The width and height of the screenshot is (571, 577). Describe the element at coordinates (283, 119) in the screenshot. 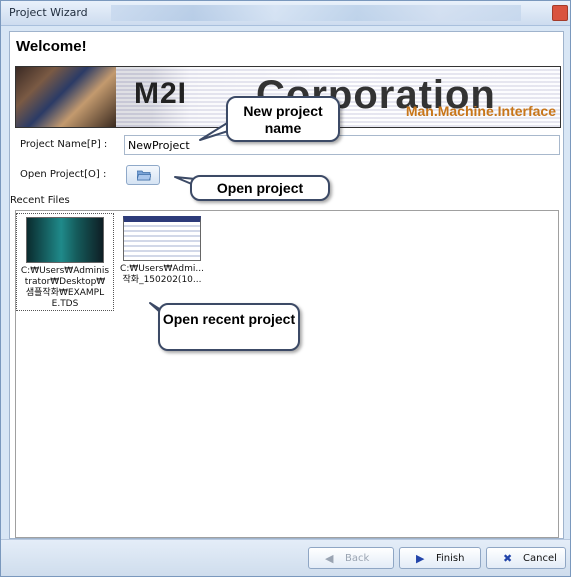

I see `callout-new-project-name: New project name` at that location.